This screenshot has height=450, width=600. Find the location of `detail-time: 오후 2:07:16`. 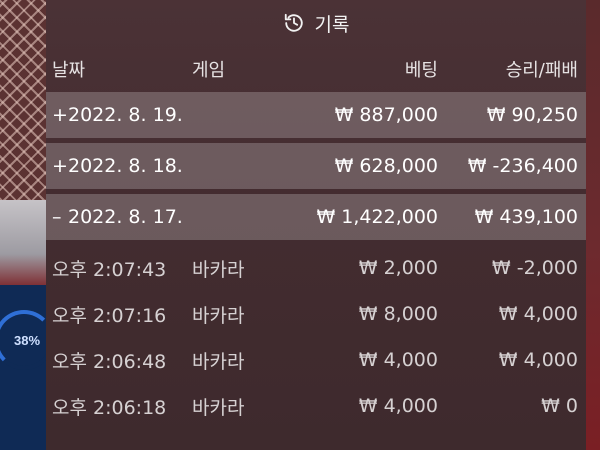

detail-time: 오후 2:07:16 is located at coordinates (109, 315).